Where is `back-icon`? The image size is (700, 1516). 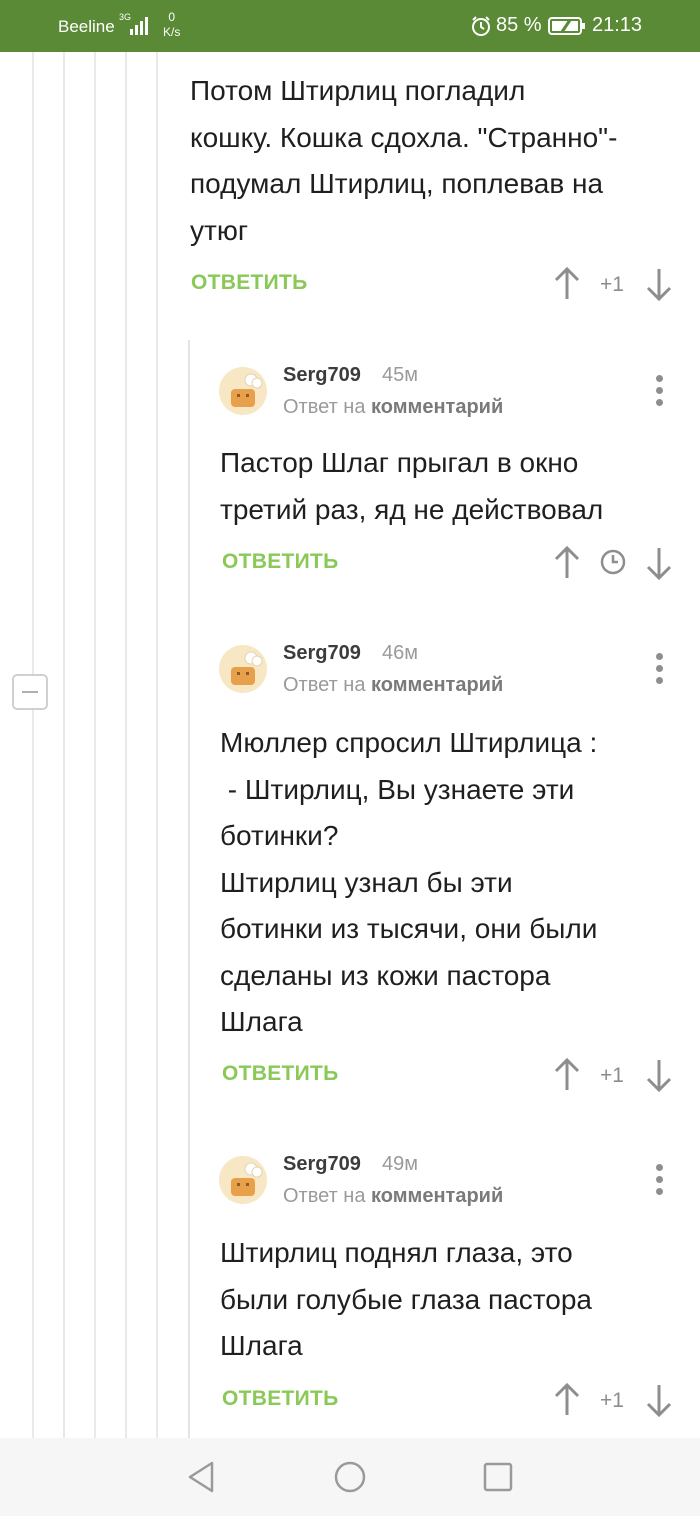
back-icon is located at coordinates (201, 1477).